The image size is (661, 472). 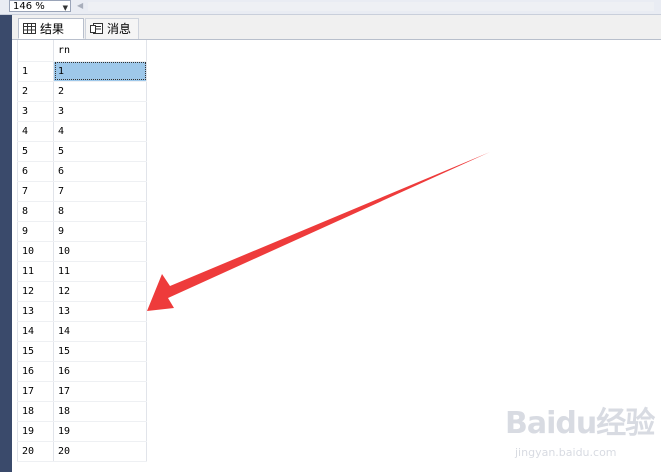 I want to click on watermark-url: jingyan.baidu.com, so click(x=566, y=452).